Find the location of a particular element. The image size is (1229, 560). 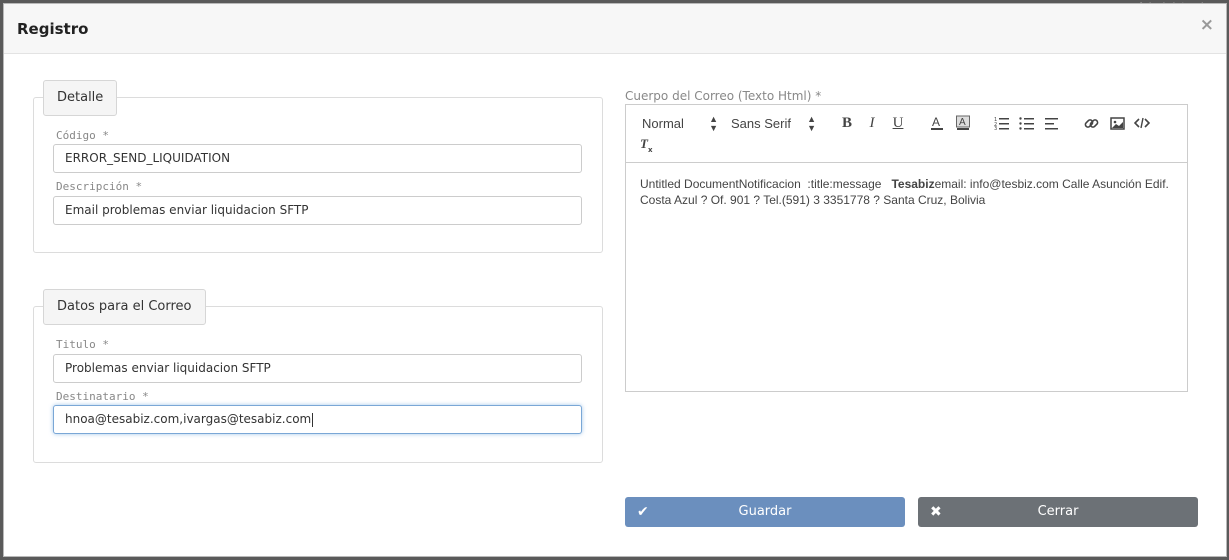

close-button: ✖ Cerrar is located at coordinates (1058, 512).